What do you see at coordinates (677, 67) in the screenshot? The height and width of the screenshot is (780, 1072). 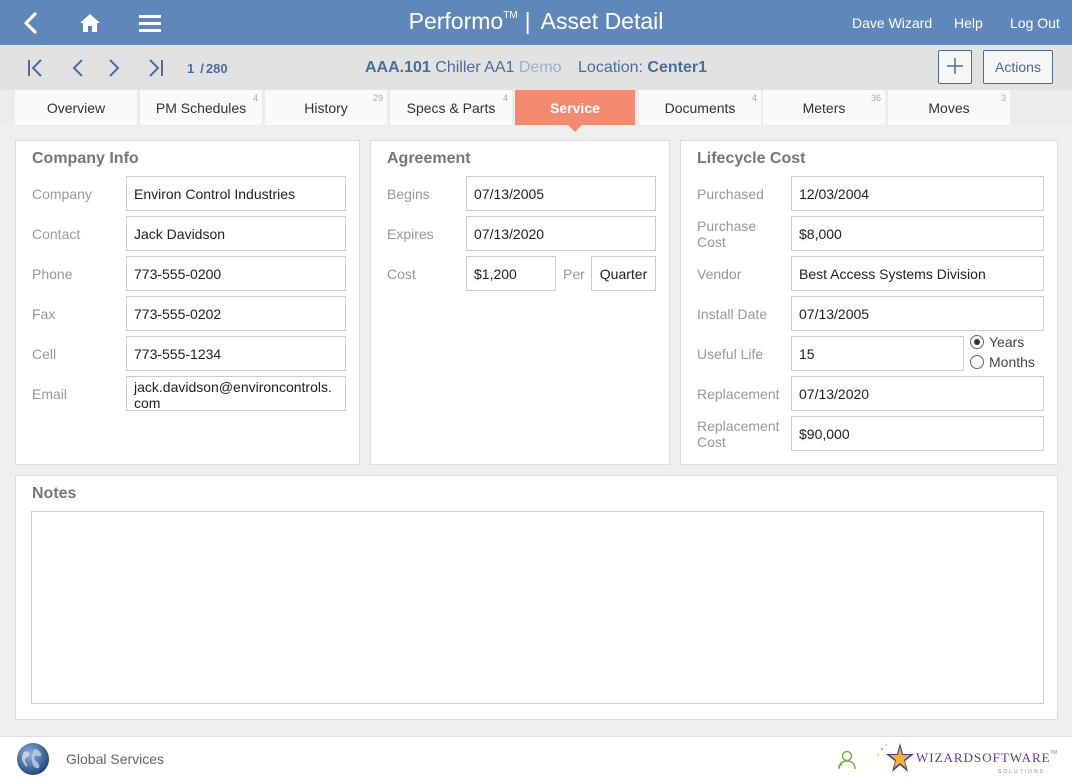 I see `location-value: Center1` at bounding box center [677, 67].